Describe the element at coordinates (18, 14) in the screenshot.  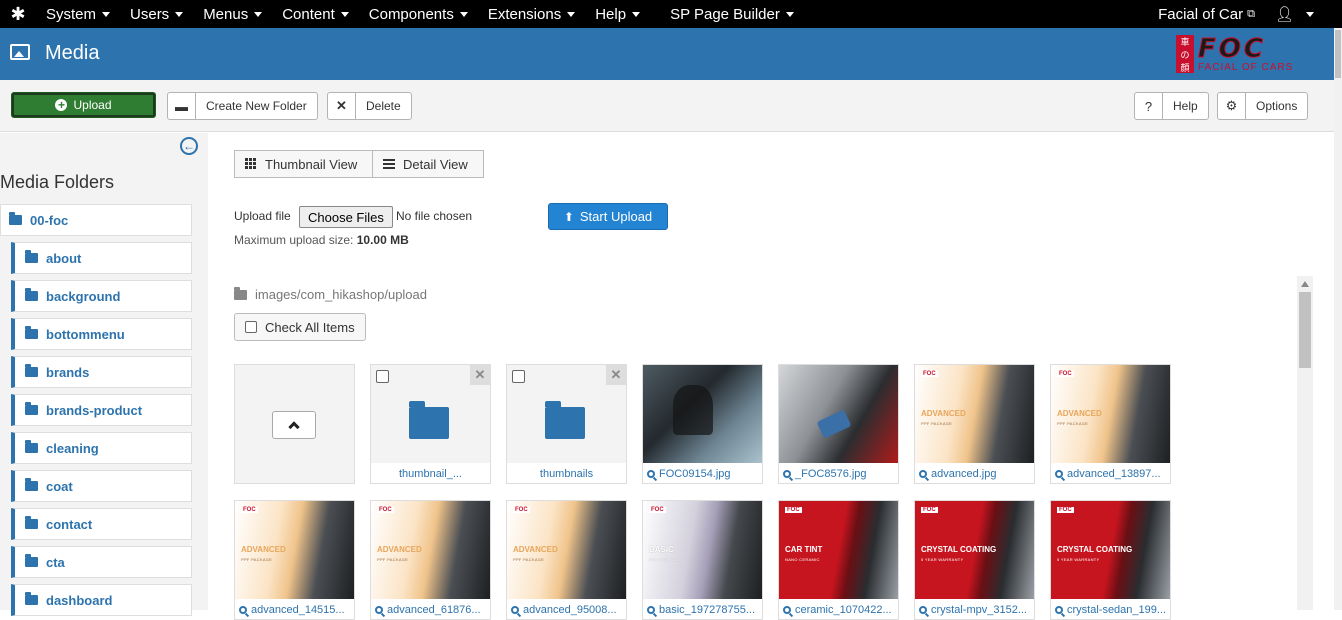
I see `joomla-icon: ✱` at that location.